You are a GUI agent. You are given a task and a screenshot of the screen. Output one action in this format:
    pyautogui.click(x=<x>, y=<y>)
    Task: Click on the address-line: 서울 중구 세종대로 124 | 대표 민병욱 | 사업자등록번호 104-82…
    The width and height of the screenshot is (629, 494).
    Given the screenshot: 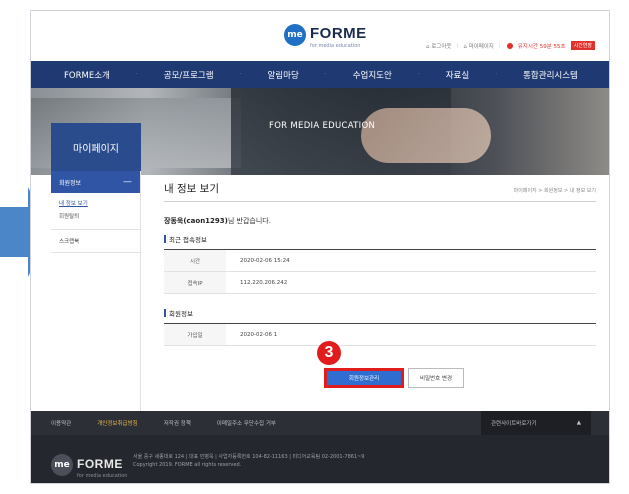 What is the action you would take?
    pyautogui.click(x=249, y=457)
    